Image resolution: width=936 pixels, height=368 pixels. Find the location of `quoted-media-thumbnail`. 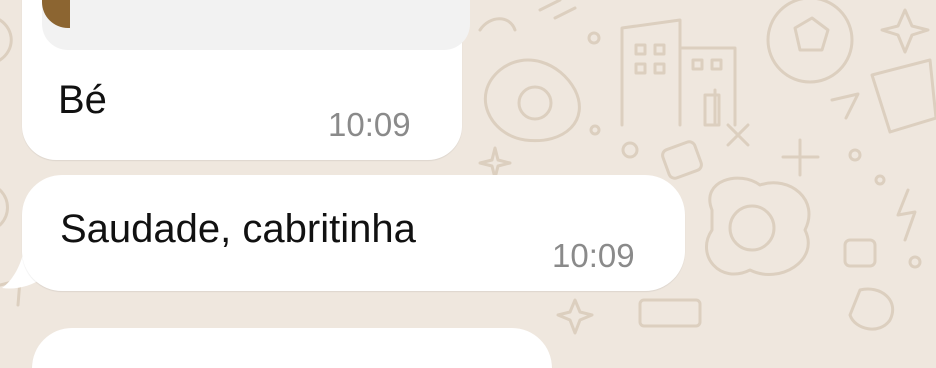

quoted-media-thumbnail is located at coordinates (56, 14).